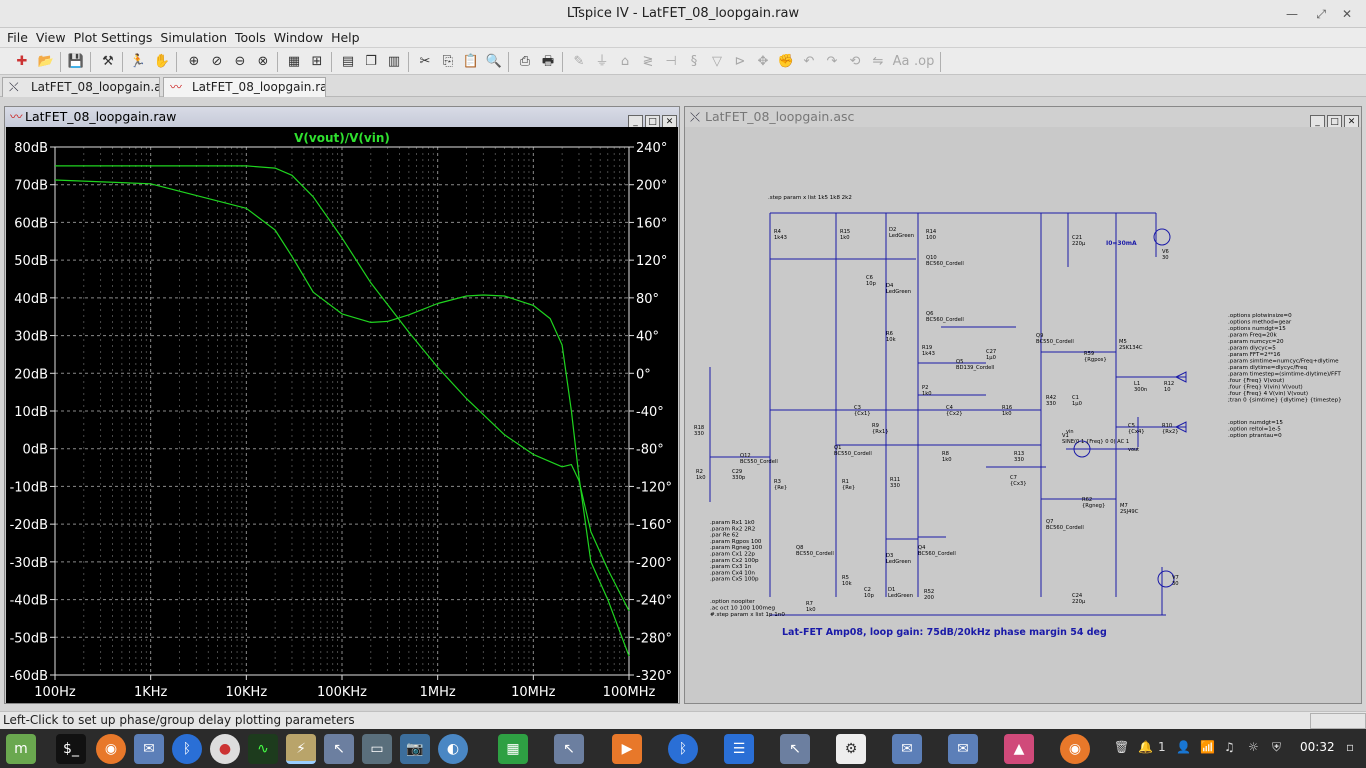  I want to click on menu-simulation: Simulation, so click(193, 37).